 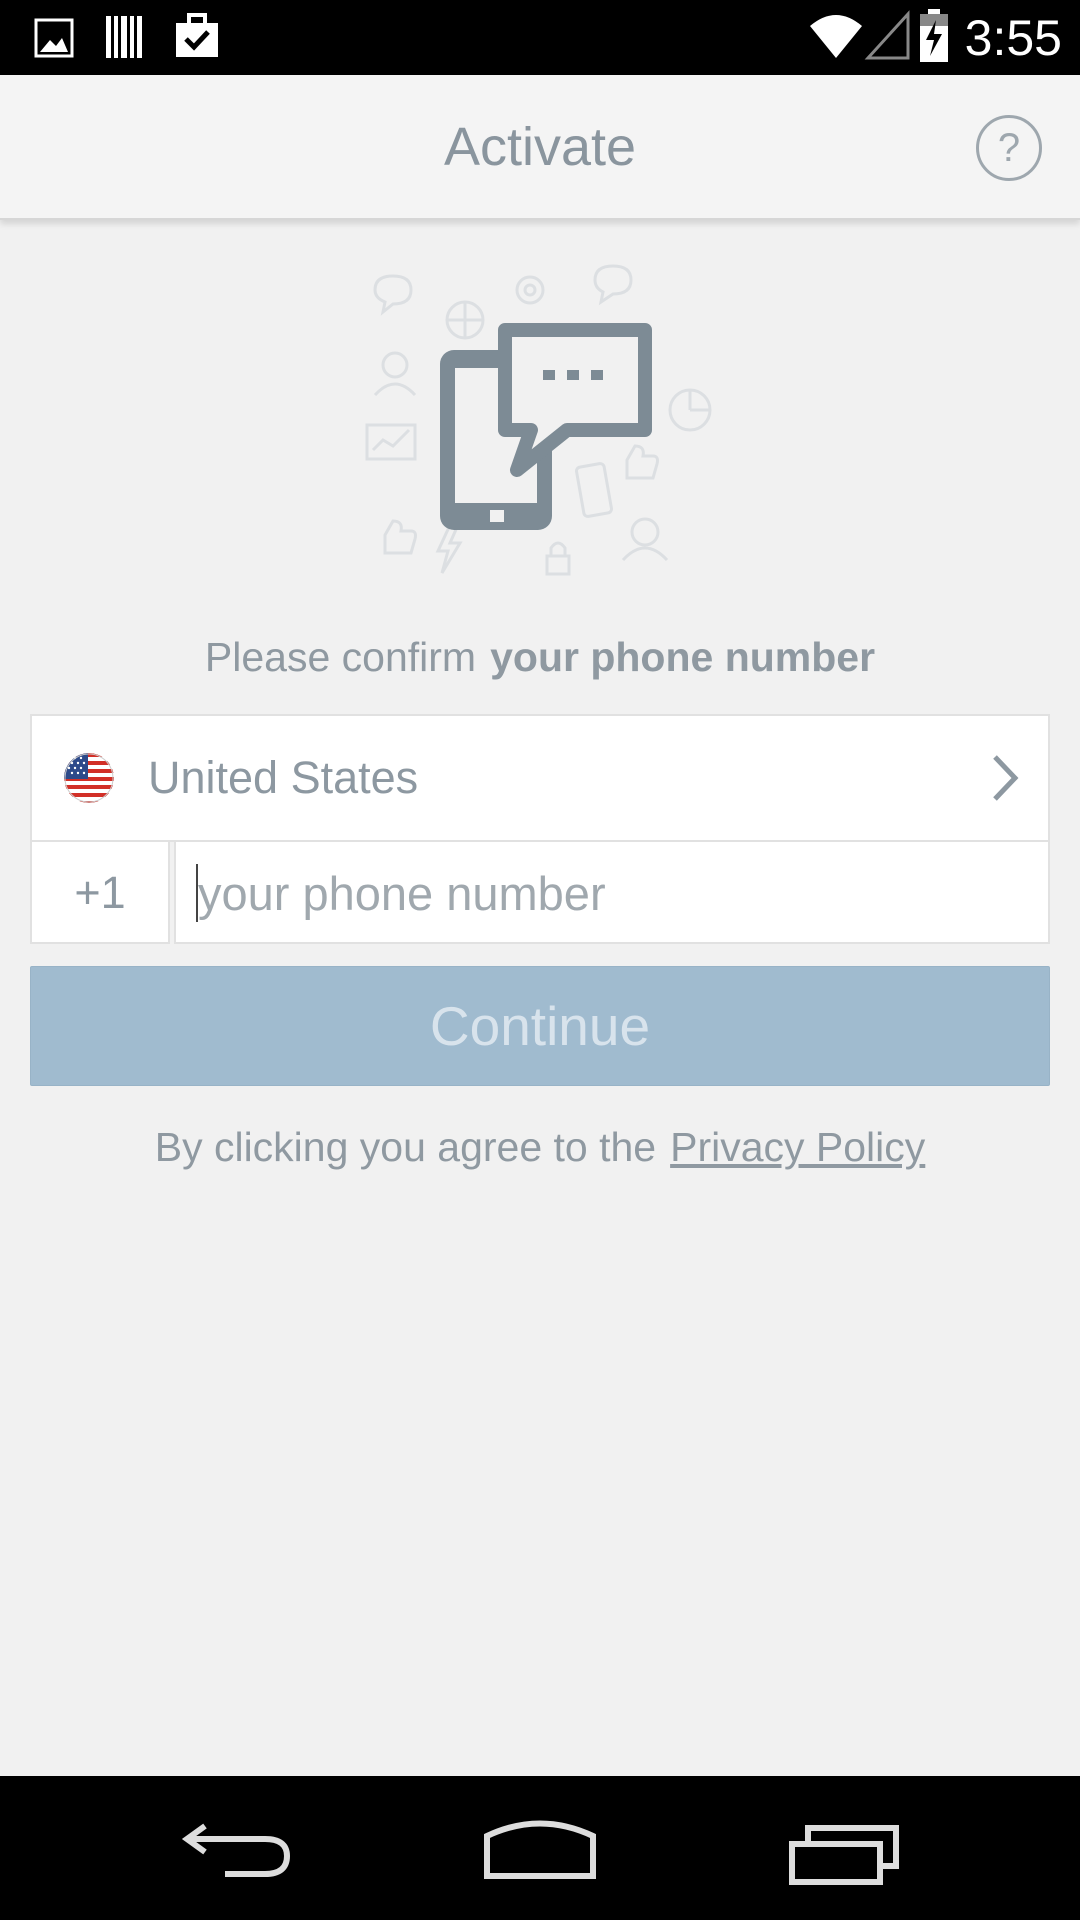 I want to click on phone-row: +1, so click(x=540, y=892).